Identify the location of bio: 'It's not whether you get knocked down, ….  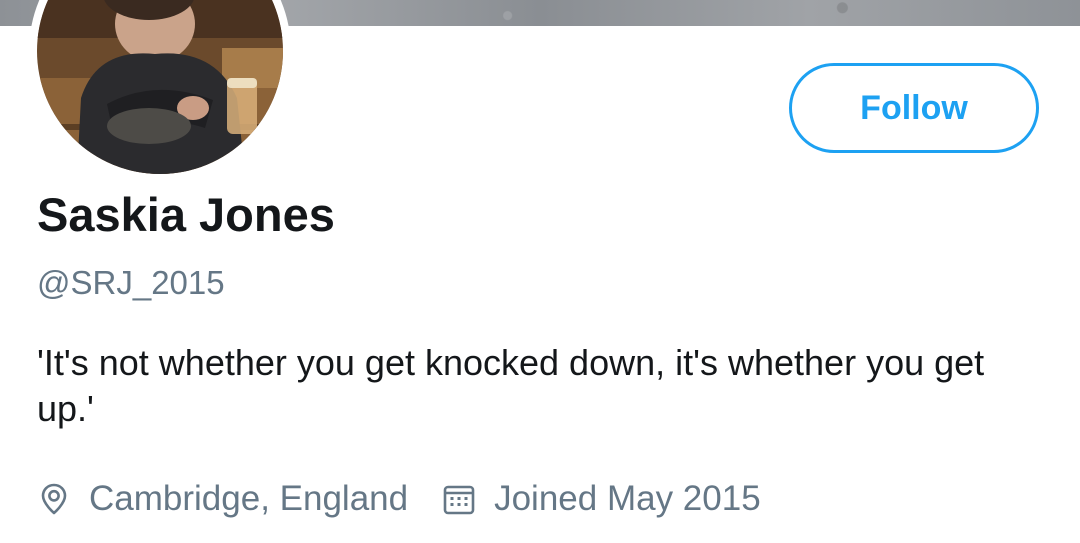
(511, 385).